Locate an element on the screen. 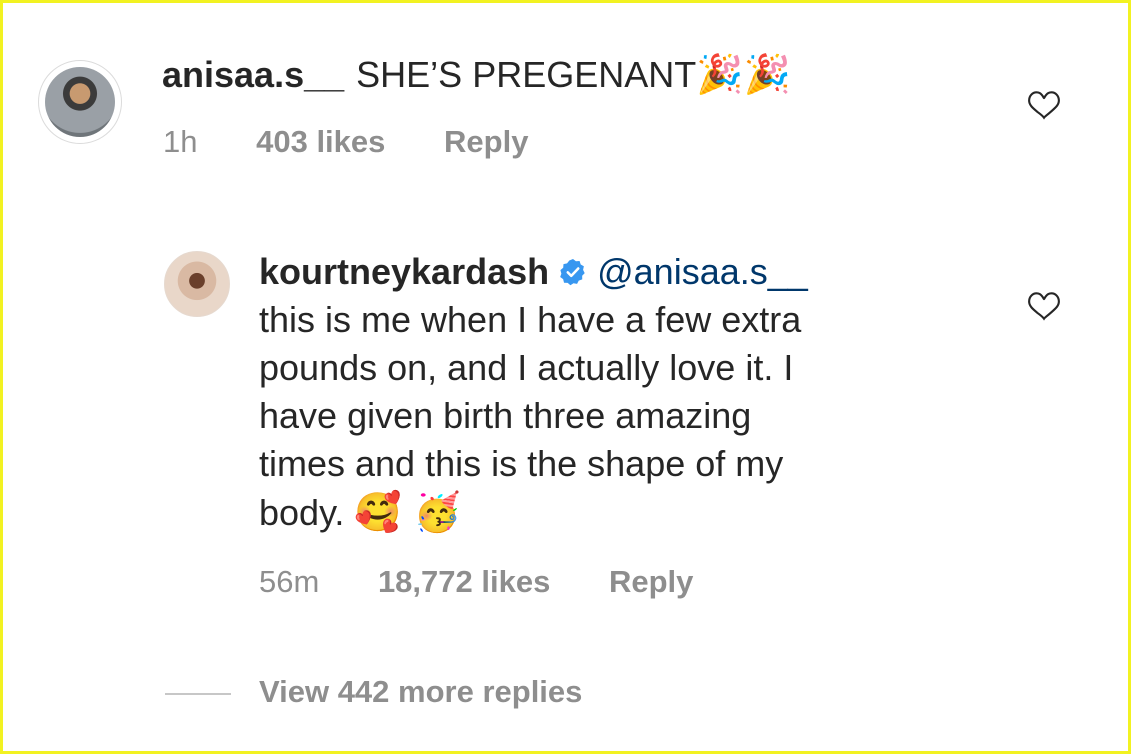 This screenshot has height=754, width=1131. comment-time: 1h is located at coordinates (180, 141).